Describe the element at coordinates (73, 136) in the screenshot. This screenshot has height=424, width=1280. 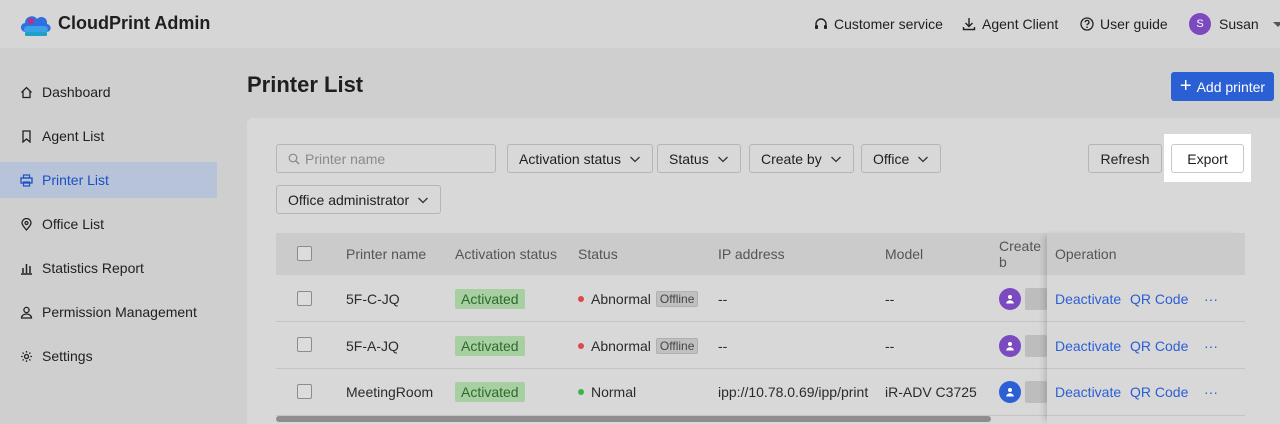
I see `sidebar-item-label: Agent List` at that location.